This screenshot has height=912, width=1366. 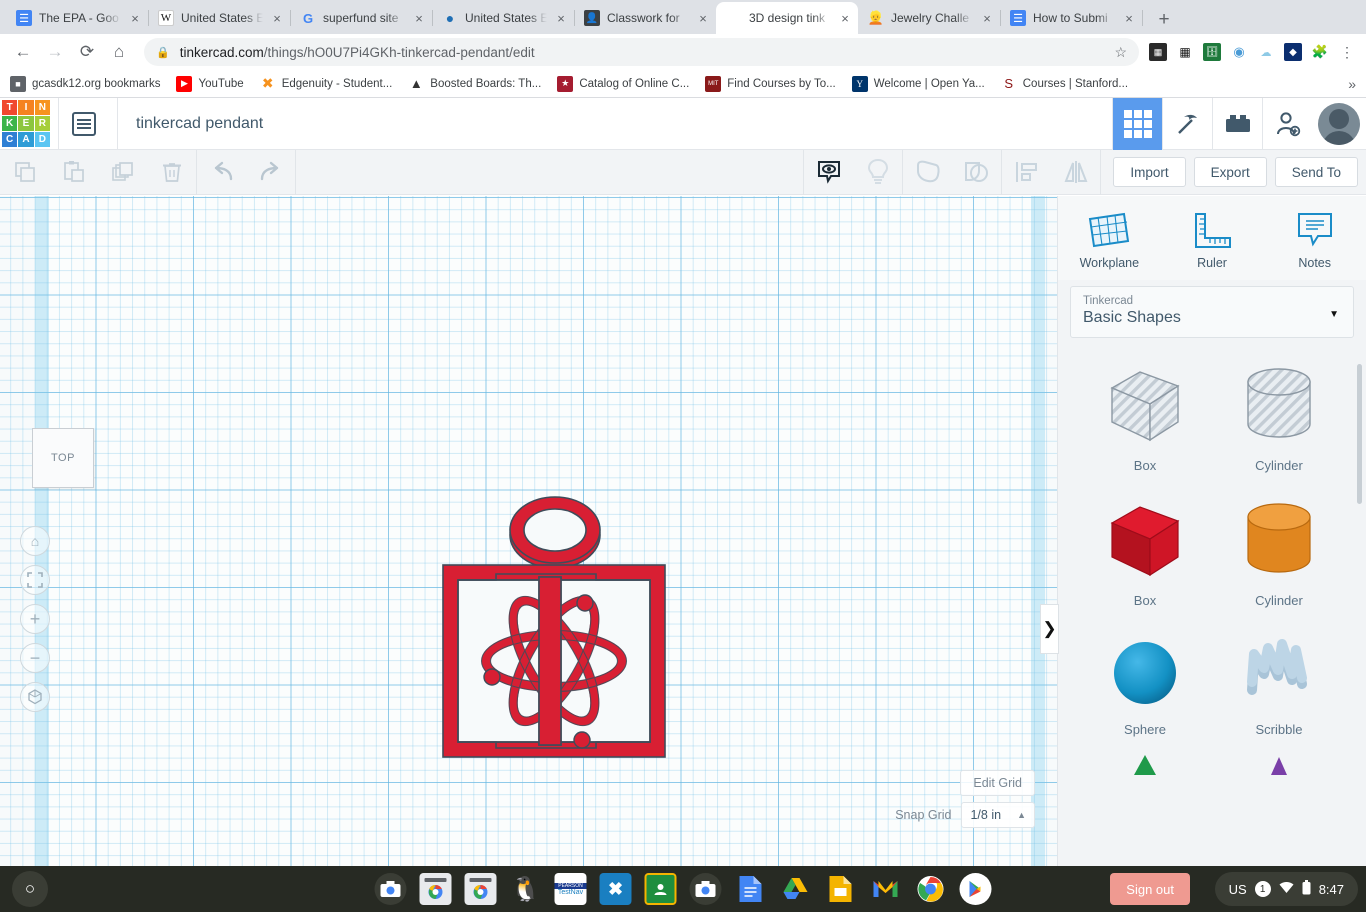 What do you see at coordinates (73, 172) in the screenshot?
I see `paste-button` at bounding box center [73, 172].